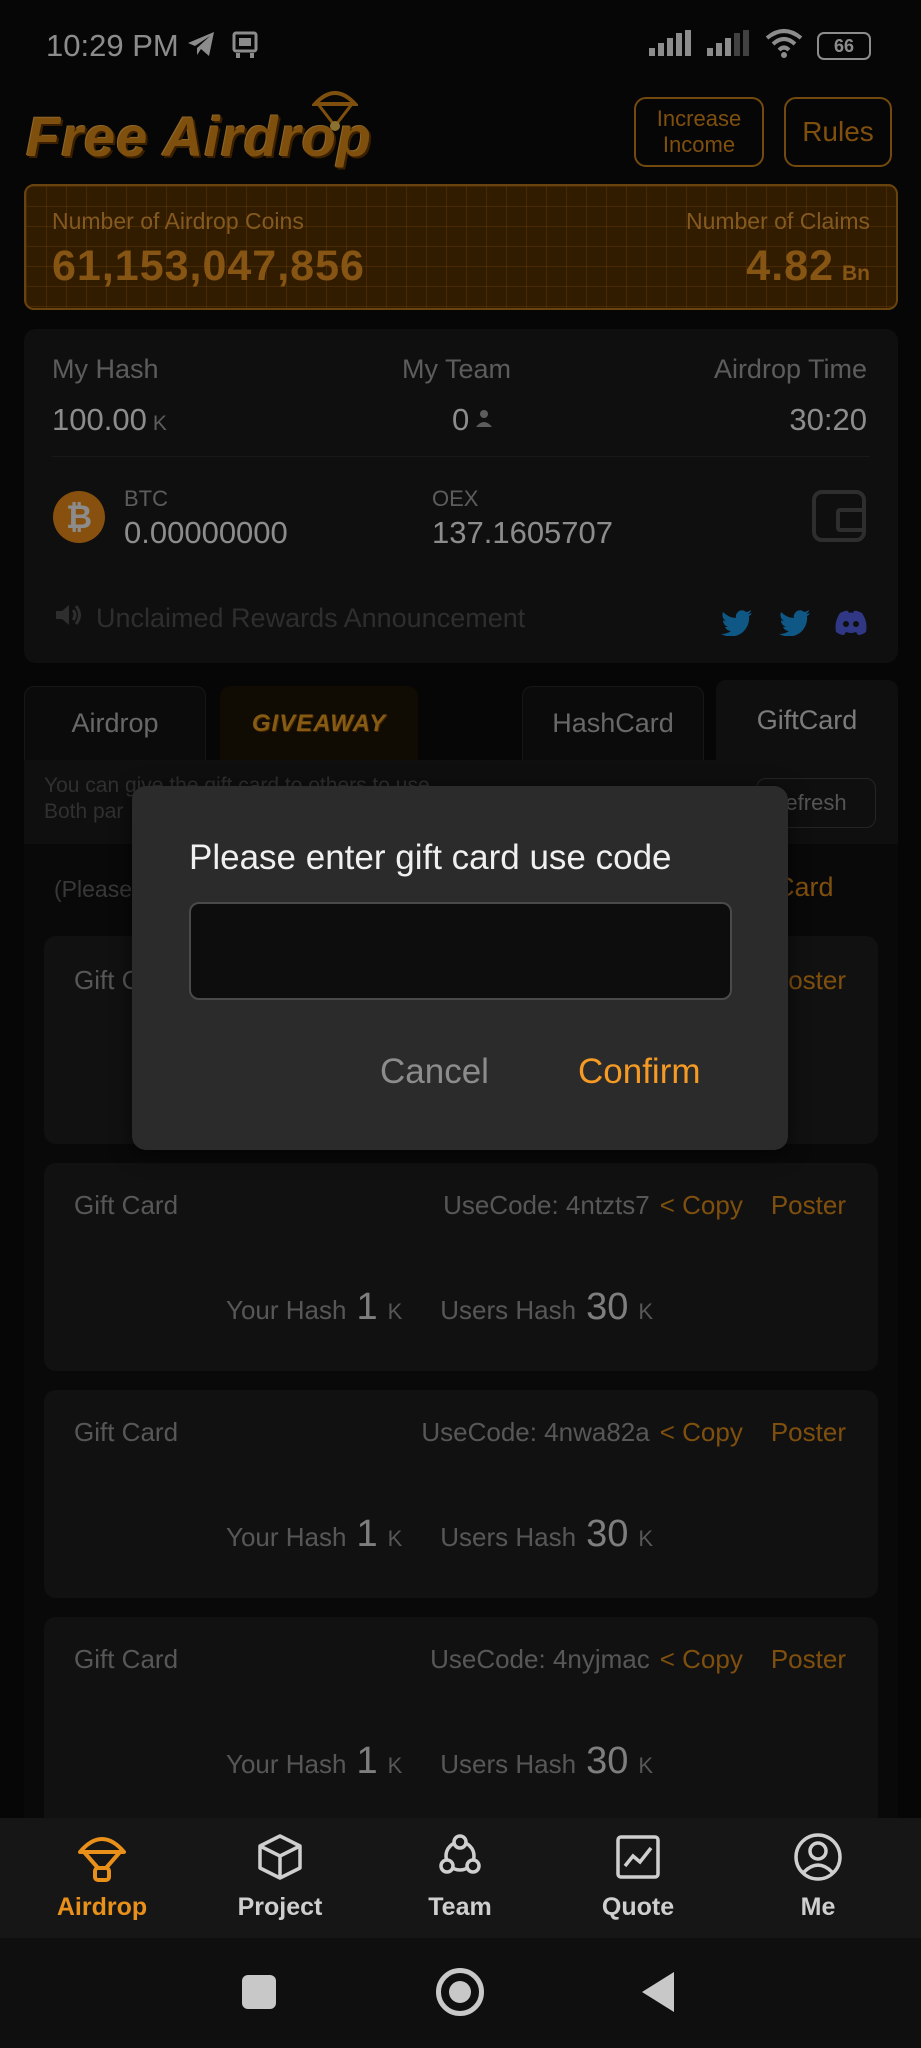 This screenshot has height=2048, width=921. What do you see at coordinates (658, 1992) in the screenshot?
I see `back-icon` at bounding box center [658, 1992].